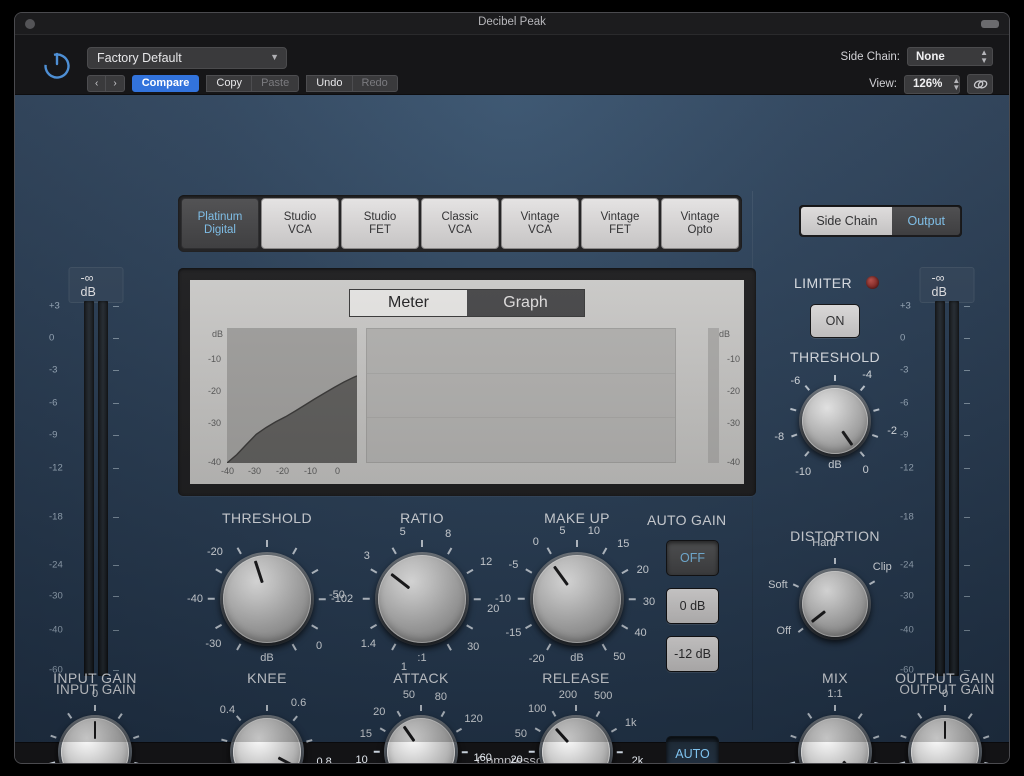 Image resolution: width=1024 pixels, height=776 pixels. What do you see at coordinates (96, 488) in the screenshot?
I see `input-meter-scale: +3 0 -3 -6 -9 -12 -18 -24 -30 -40 -60` at bounding box center [96, 488].